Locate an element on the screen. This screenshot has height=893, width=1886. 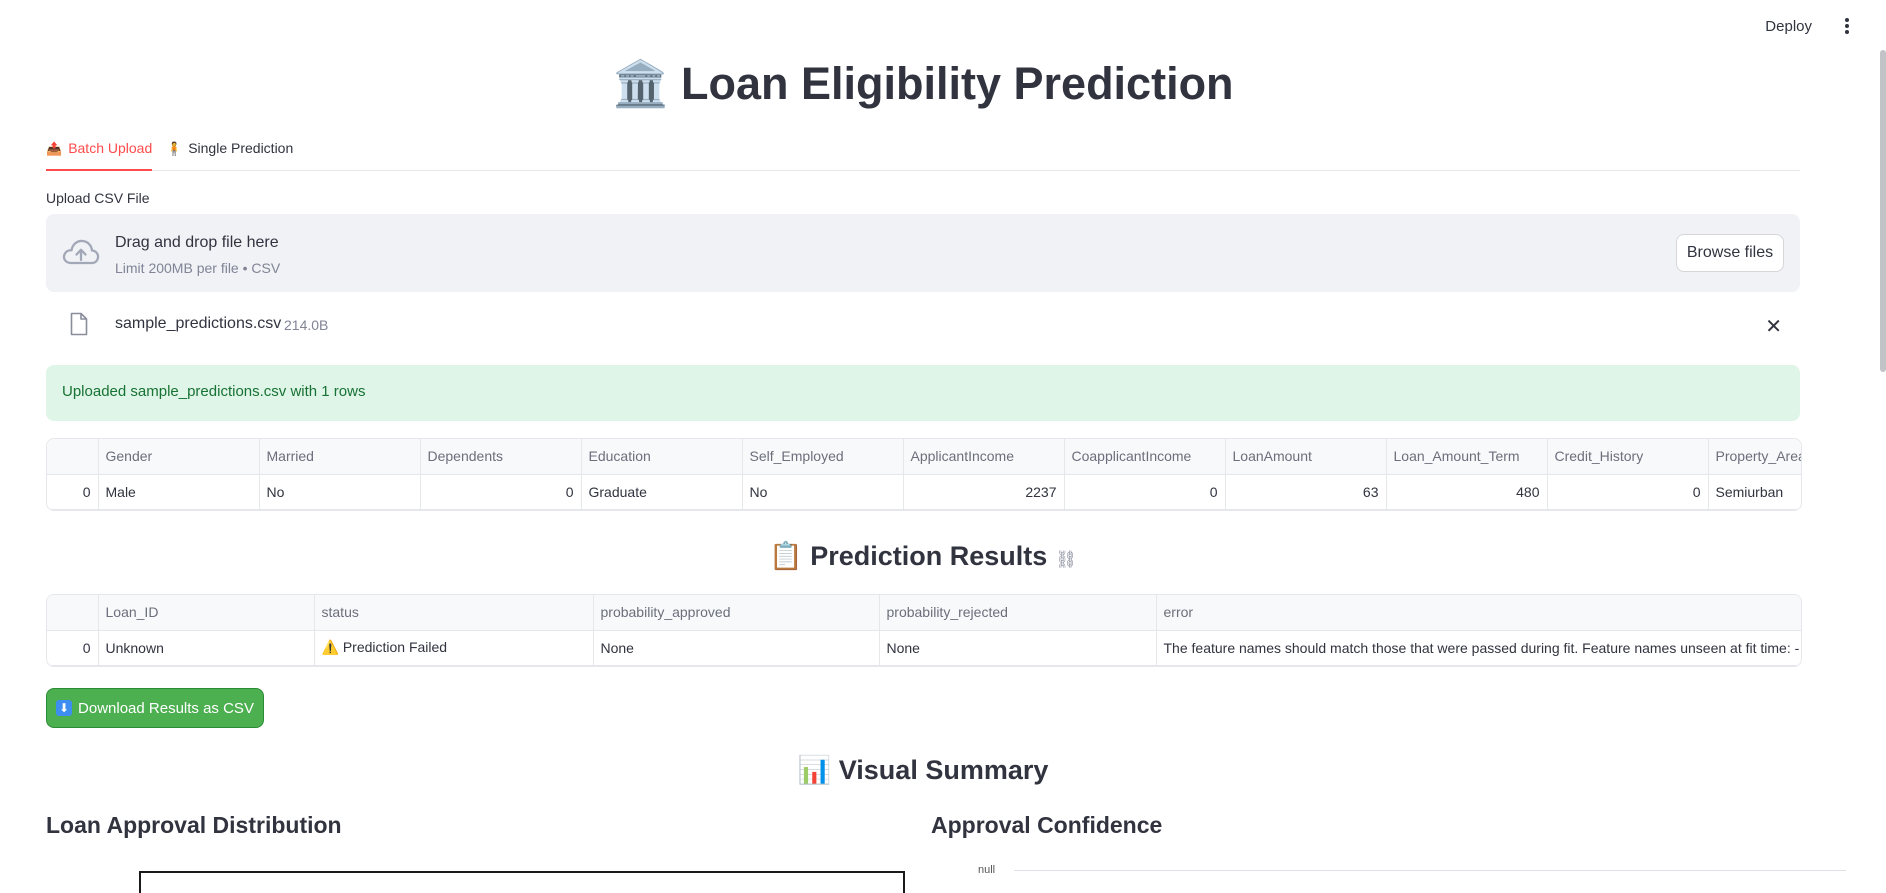
tab-batch-upload: 📤 Batch Upload is located at coordinates (99, 155).